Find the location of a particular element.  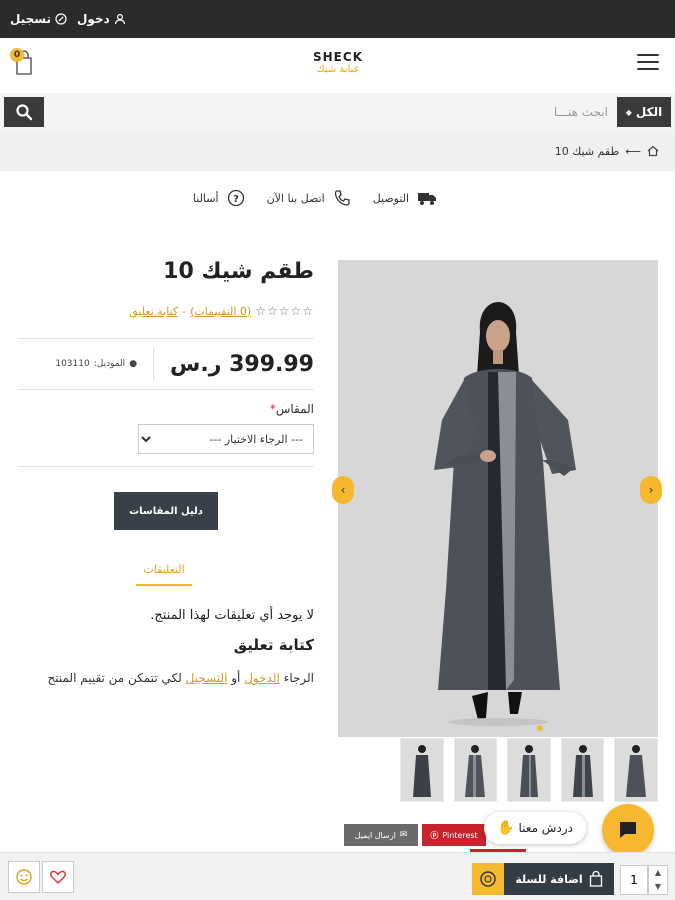

features-row: التوصيل اتصل بنا الآن ? أسالنا is located at coordinates (315, 198).